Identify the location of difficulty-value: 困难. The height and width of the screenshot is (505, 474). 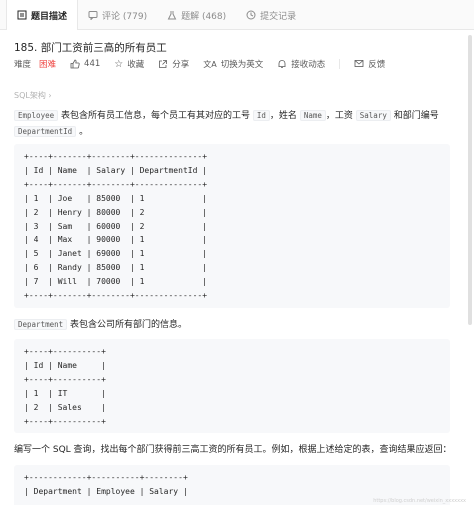
(48, 65).